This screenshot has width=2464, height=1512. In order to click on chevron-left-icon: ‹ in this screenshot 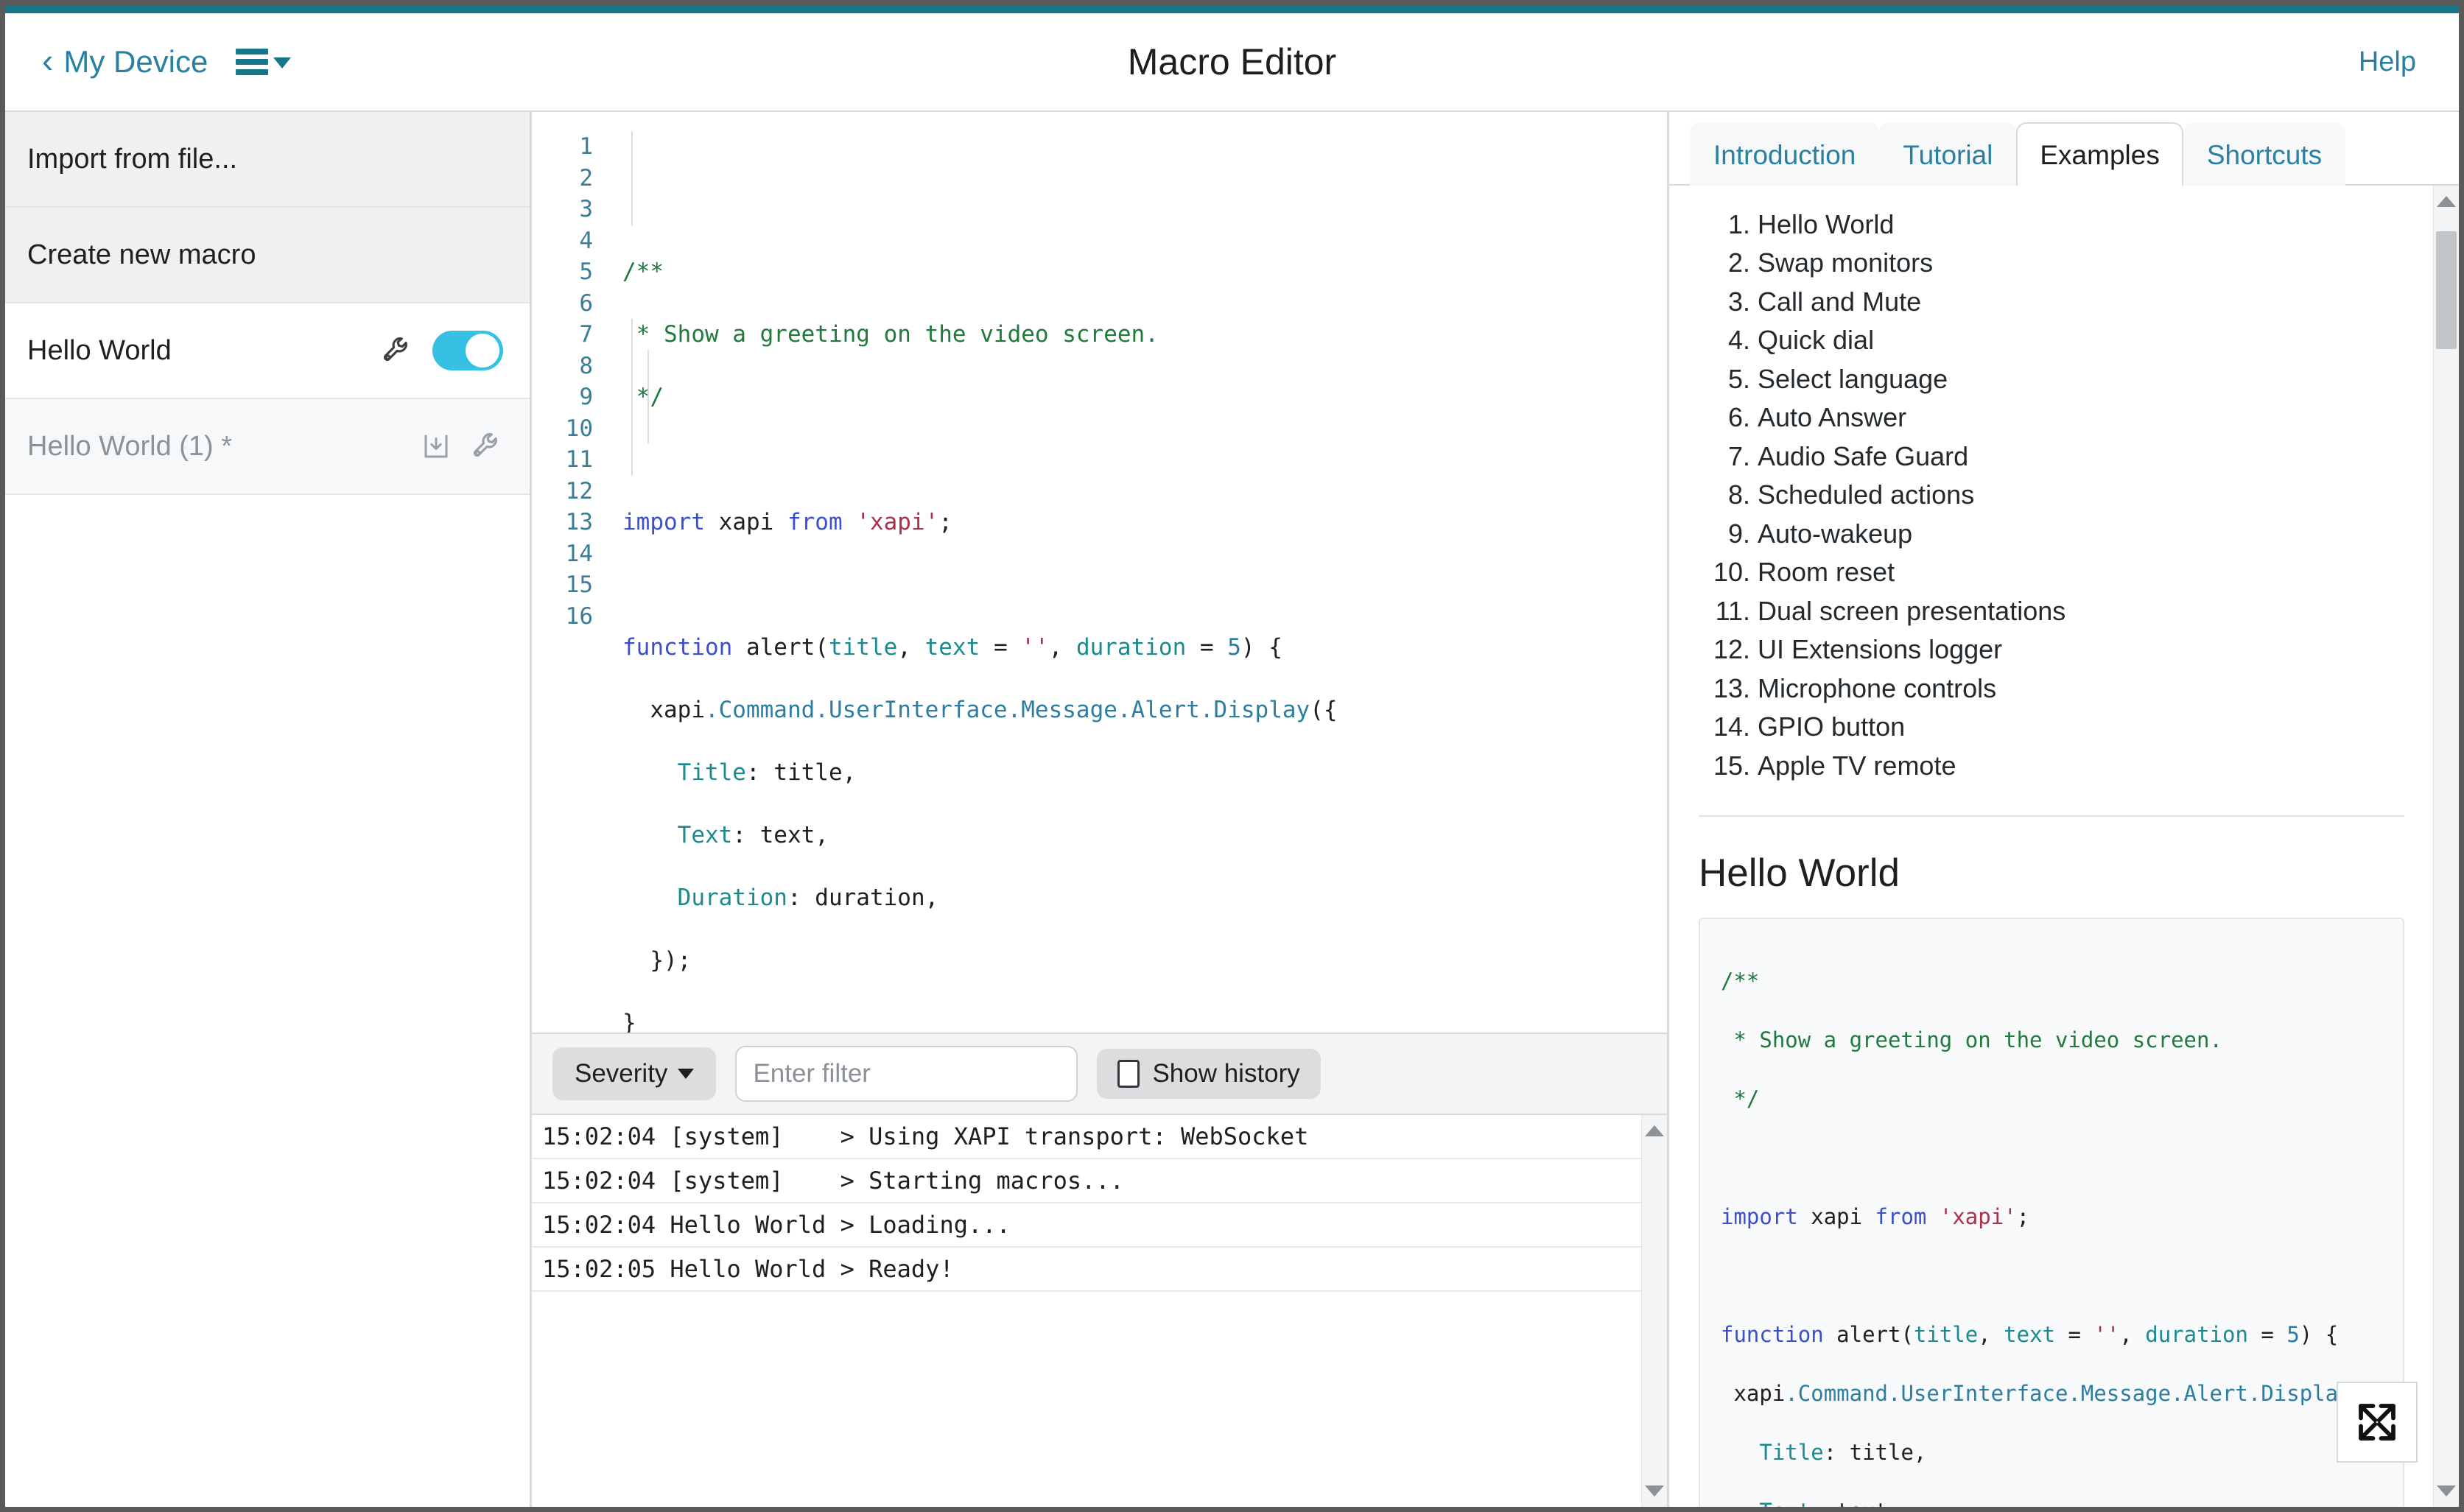, I will do `click(48, 61)`.